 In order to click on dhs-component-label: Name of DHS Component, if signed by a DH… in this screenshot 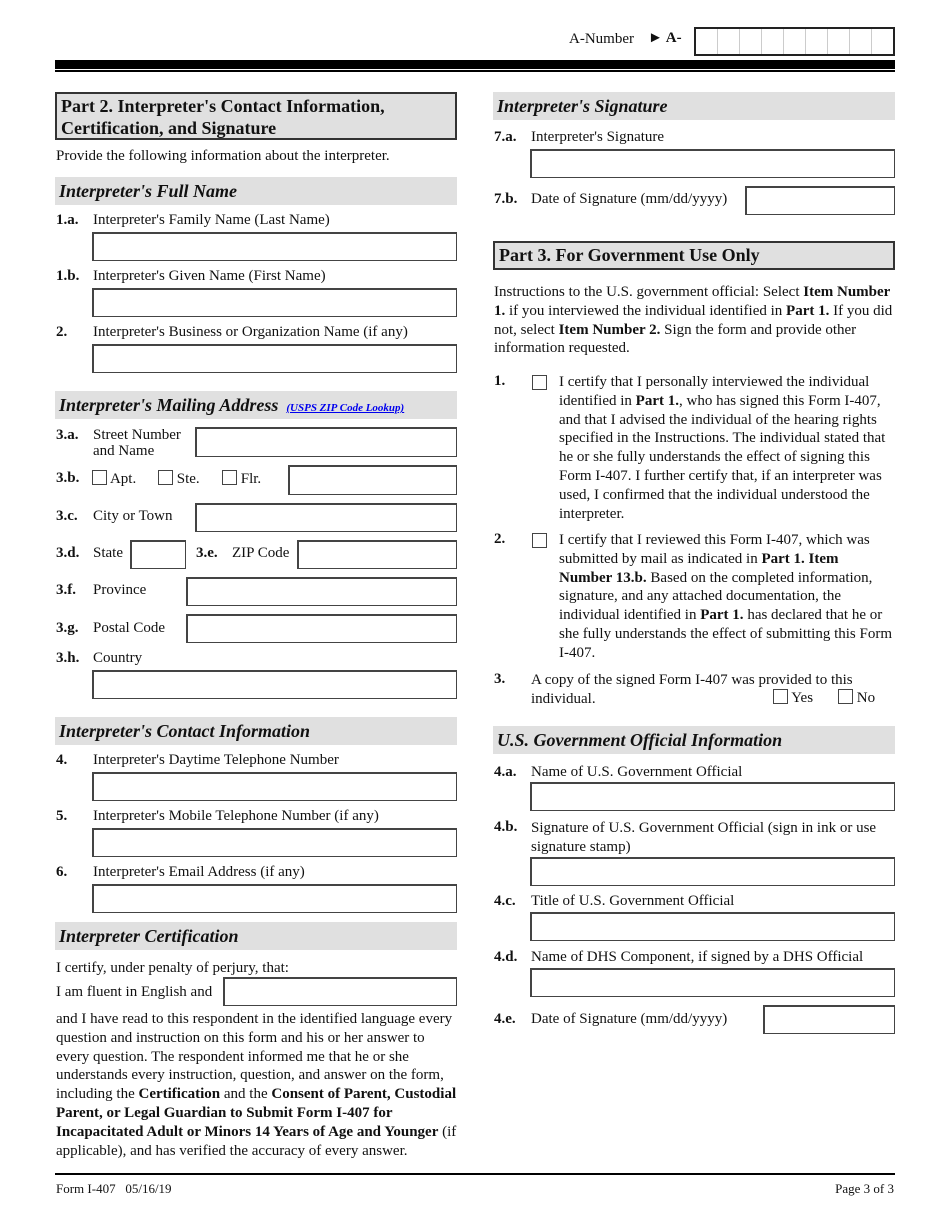, I will do `click(697, 957)`.